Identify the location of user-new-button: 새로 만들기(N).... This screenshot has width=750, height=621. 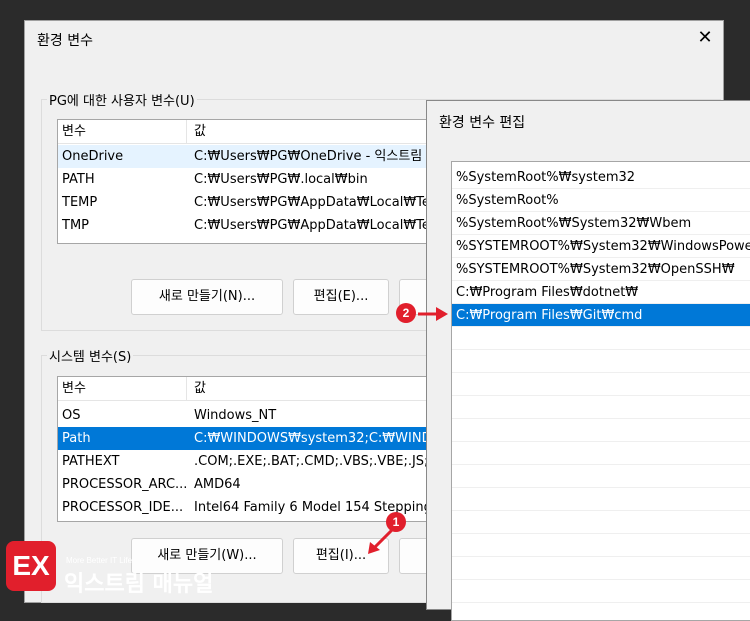
(207, 297).